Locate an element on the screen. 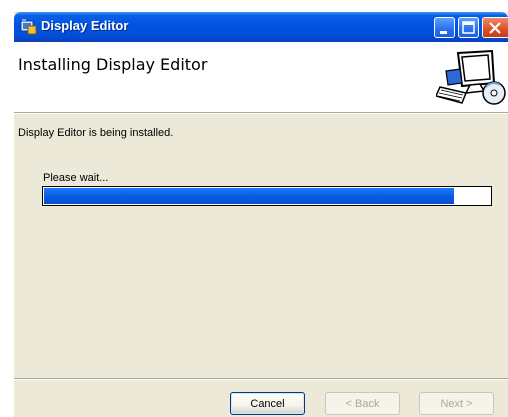 The width and height of the screenshot is (508, 417). next-button: Next > is located at coordinates (456, 403).